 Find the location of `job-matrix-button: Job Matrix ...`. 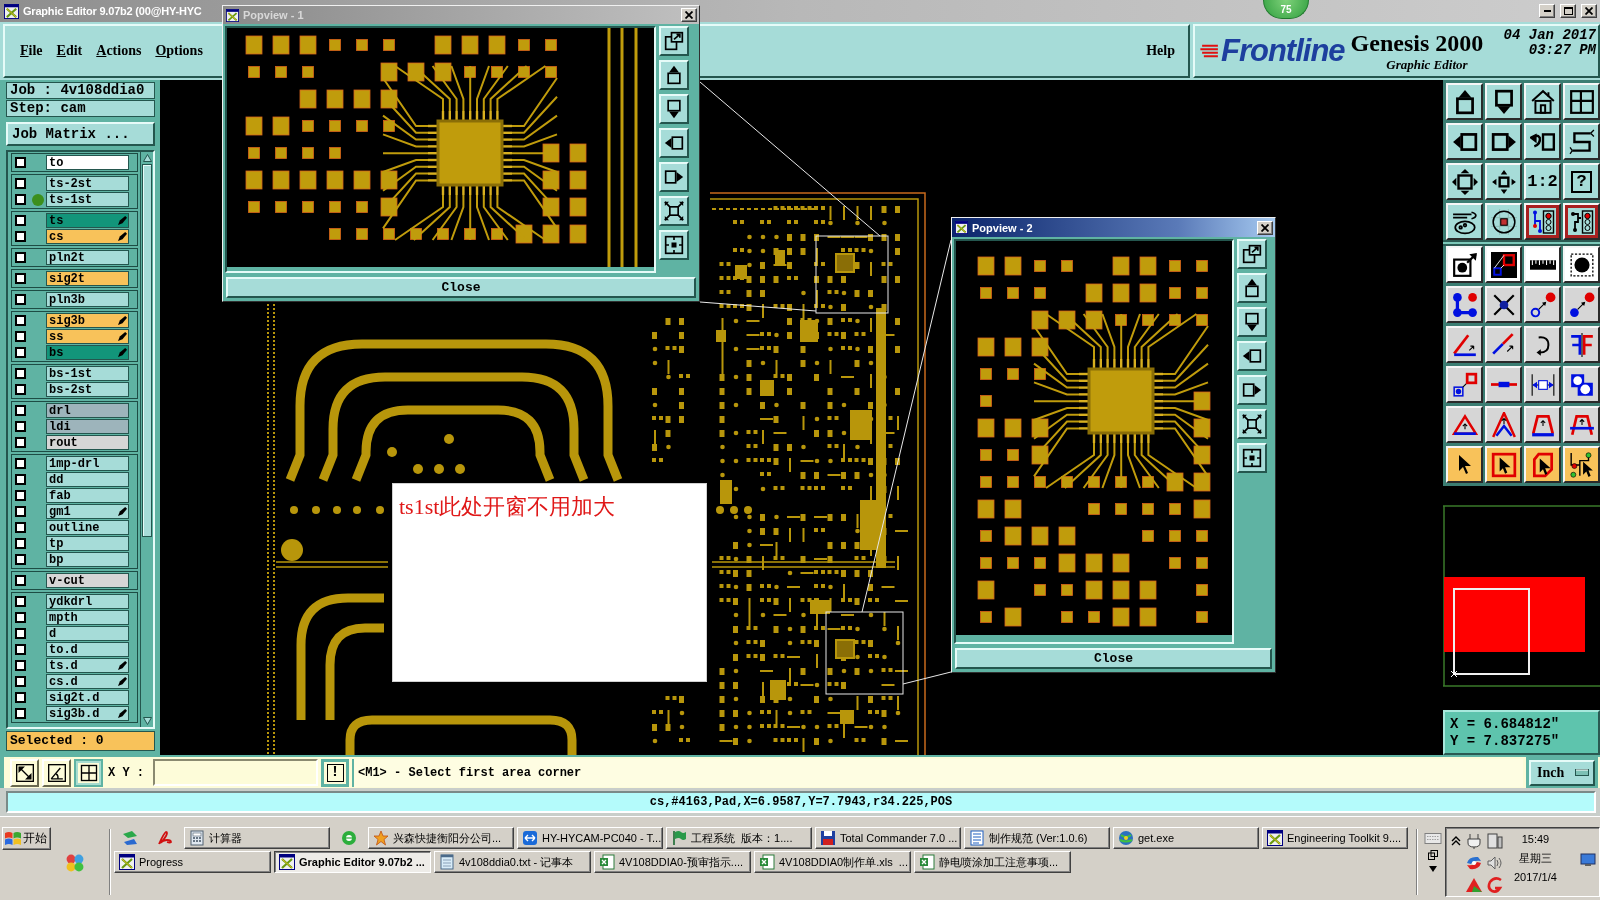

job-matrix-button: Job Matrix ... is located at coordinates (80, 134).